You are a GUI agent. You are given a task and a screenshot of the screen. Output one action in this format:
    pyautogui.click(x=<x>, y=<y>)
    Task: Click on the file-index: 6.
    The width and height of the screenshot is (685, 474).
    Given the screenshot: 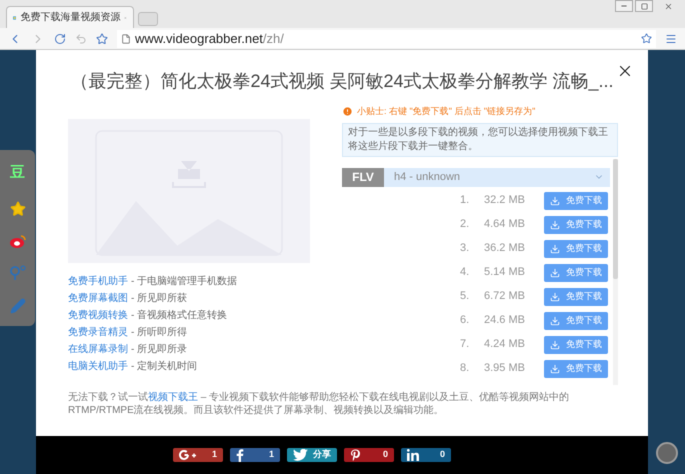 What is the action you would take?
    pyautogui.click(x=465, y=320)
    